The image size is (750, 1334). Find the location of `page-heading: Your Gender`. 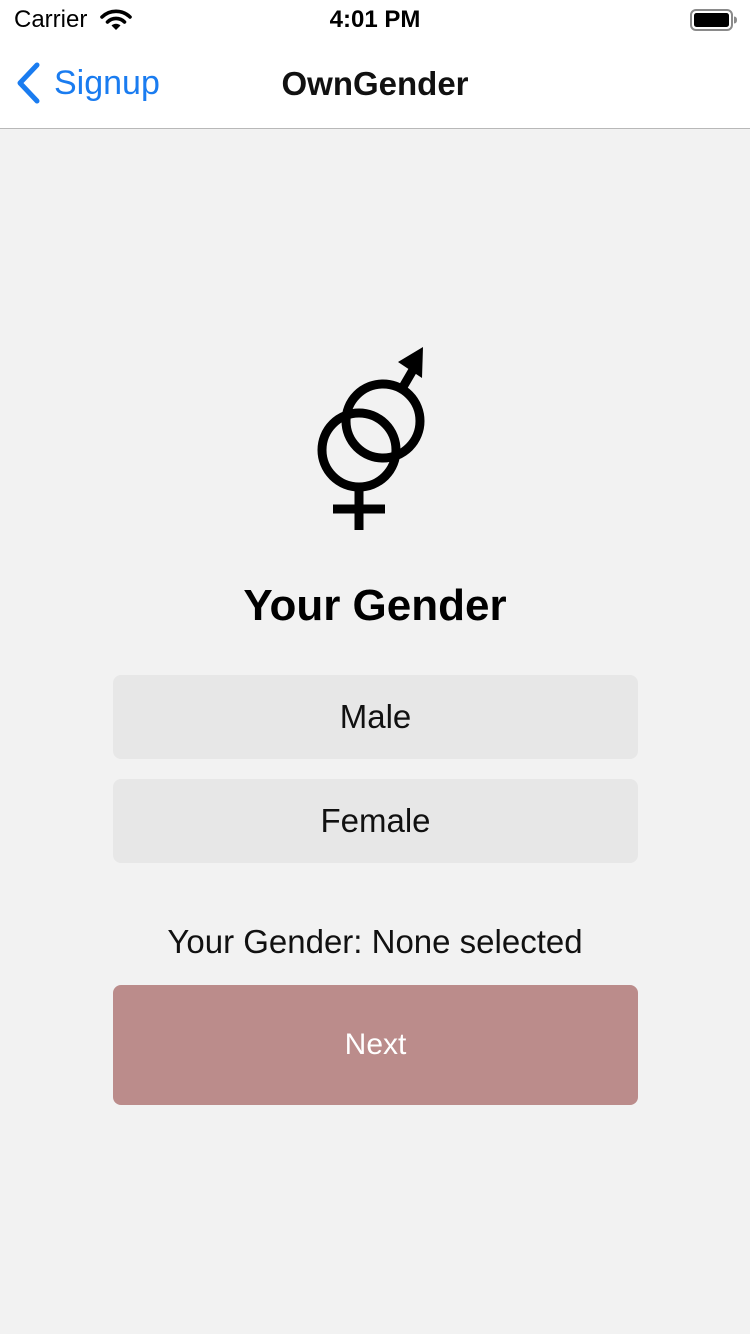

page-heading: Your Gender is located at coordinates (375, 605).